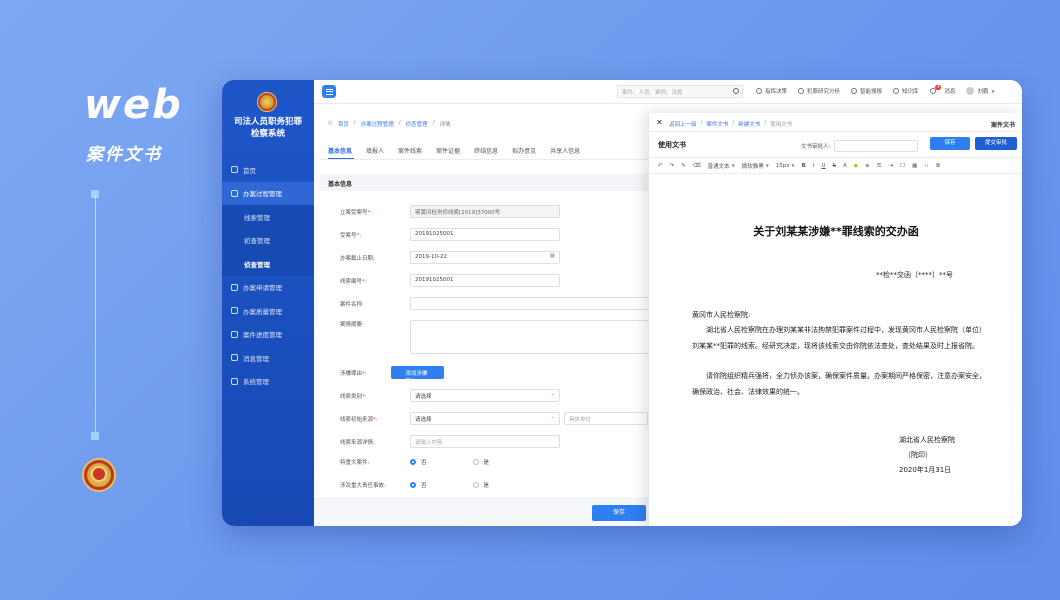 The height and width of the screenshot is (600, 1060). Describe the element at coordinates (340, 150) in the screenshot. I see `tab-basic-info: 基本信息` at that location.